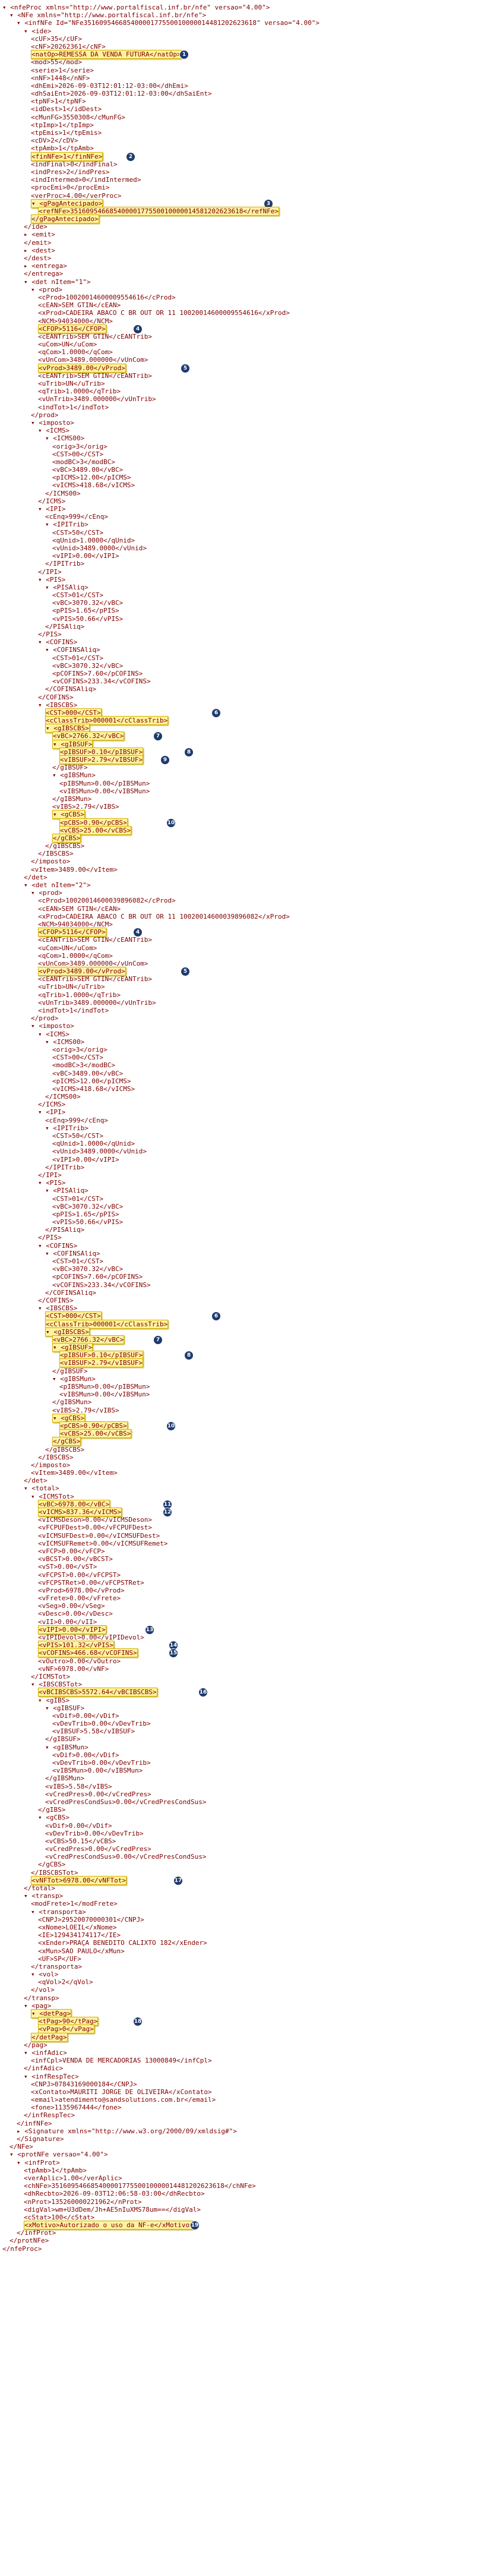 The image size is (484, 2576). I want to click on xml-text: <pPIS>1.65</pPIS>, so click(85, 1214).